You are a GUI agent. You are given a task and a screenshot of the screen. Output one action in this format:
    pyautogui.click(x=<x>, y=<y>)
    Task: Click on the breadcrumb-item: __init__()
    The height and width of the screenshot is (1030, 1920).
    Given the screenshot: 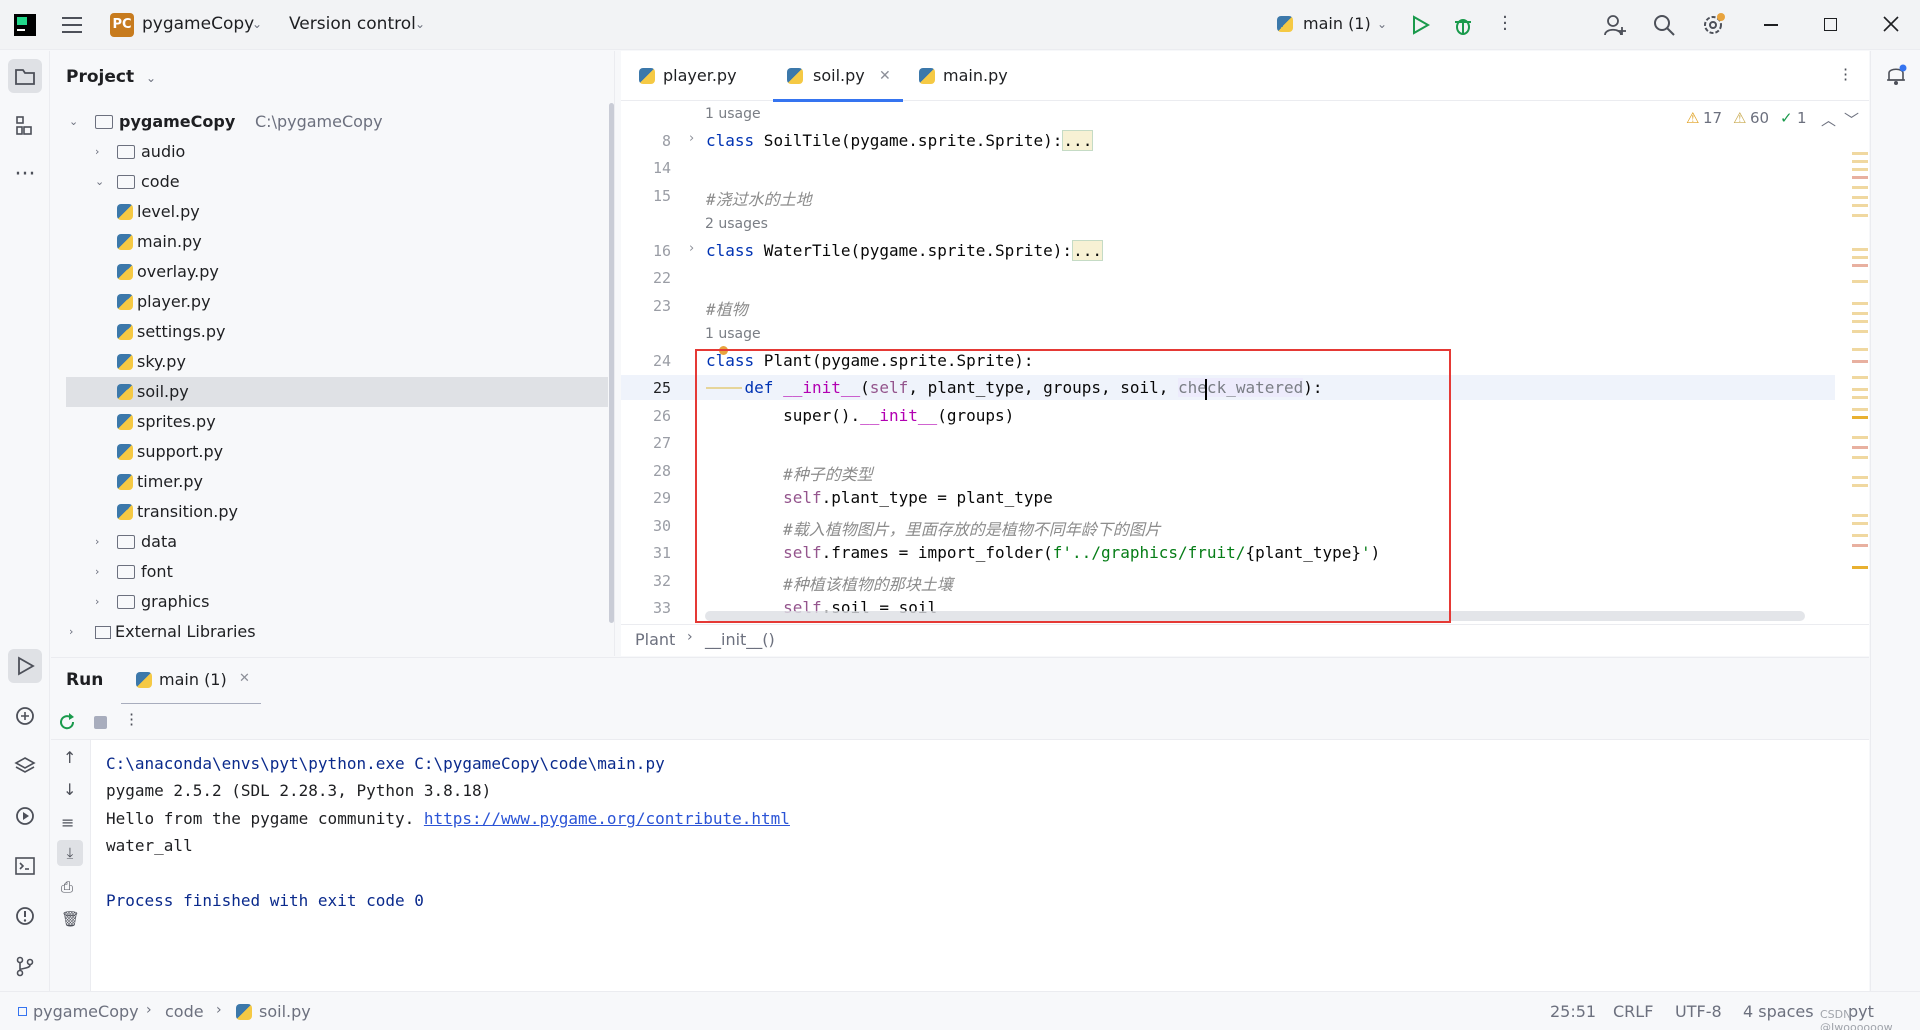 What is the action you would take?
    pyautogui.click(x=740, y=639)
    